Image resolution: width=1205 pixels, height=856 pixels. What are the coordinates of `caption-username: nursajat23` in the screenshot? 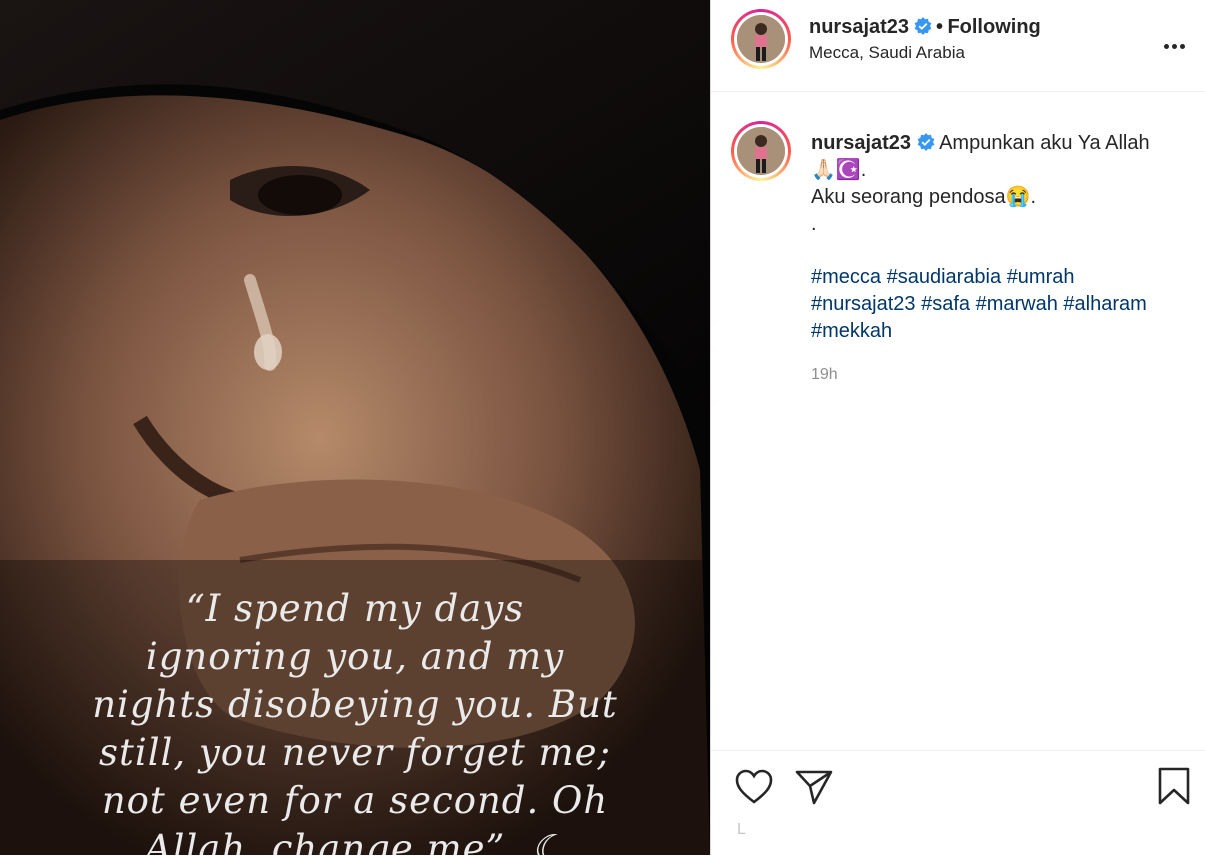 It's located at (861, 143).